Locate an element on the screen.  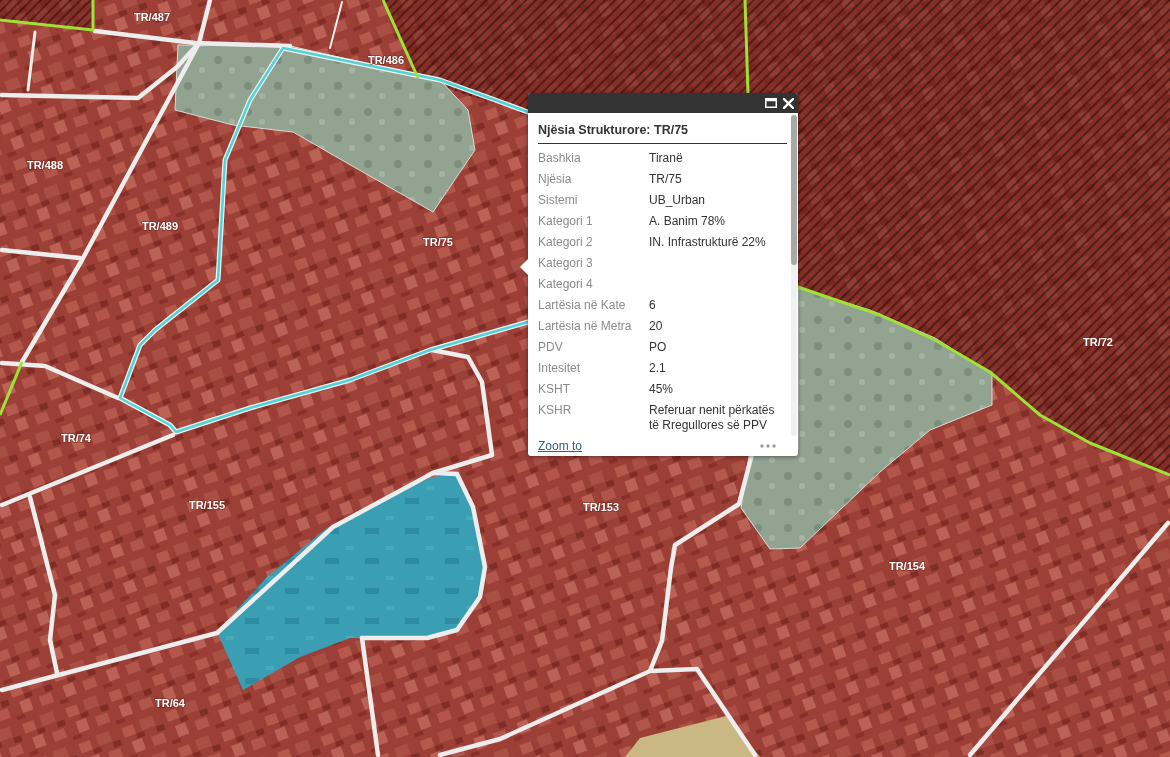
field-label: KSHR is located at coordinates (555, 411).